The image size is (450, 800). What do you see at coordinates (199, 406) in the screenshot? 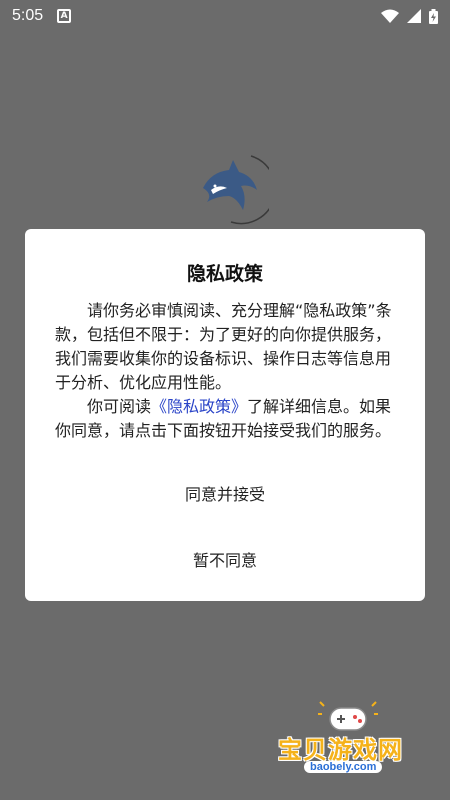
I see `privacy-policy-link: 《隐私政策》` at bounding box center [199, 406].